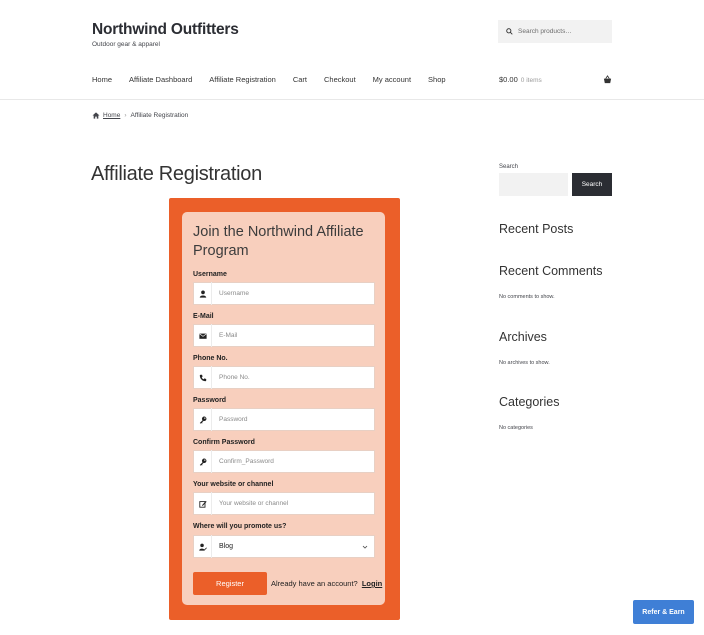  I want to click on website-label: Your website or channel, so click(233, 484).